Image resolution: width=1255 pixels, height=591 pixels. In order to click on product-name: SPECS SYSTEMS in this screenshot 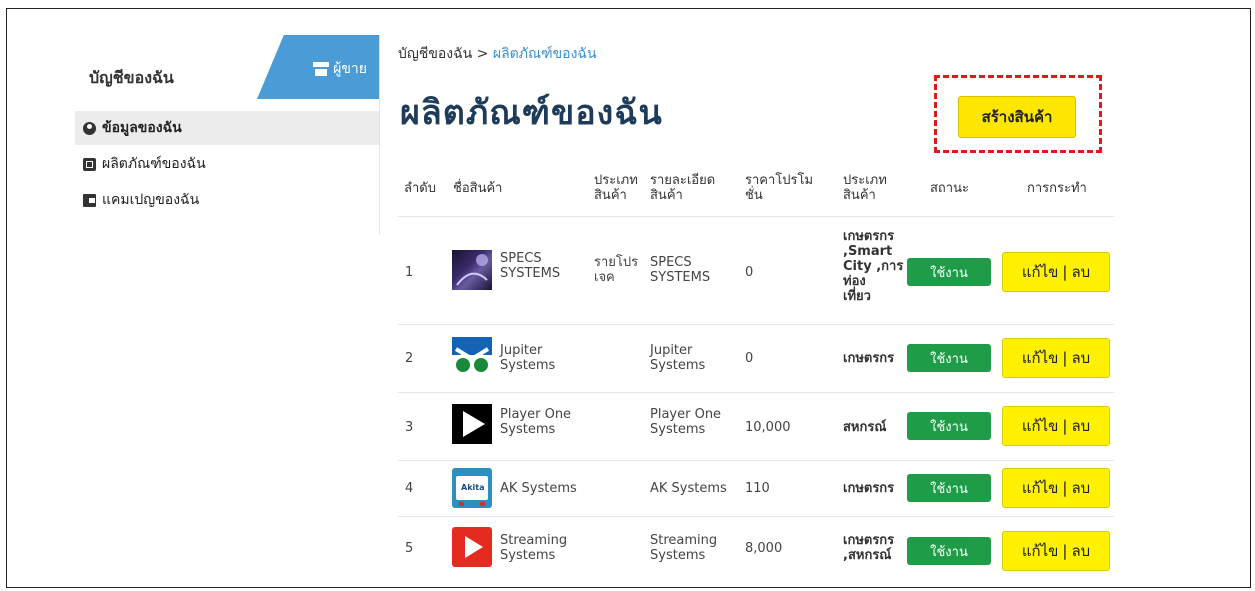, I will do `click(530, 266)`.